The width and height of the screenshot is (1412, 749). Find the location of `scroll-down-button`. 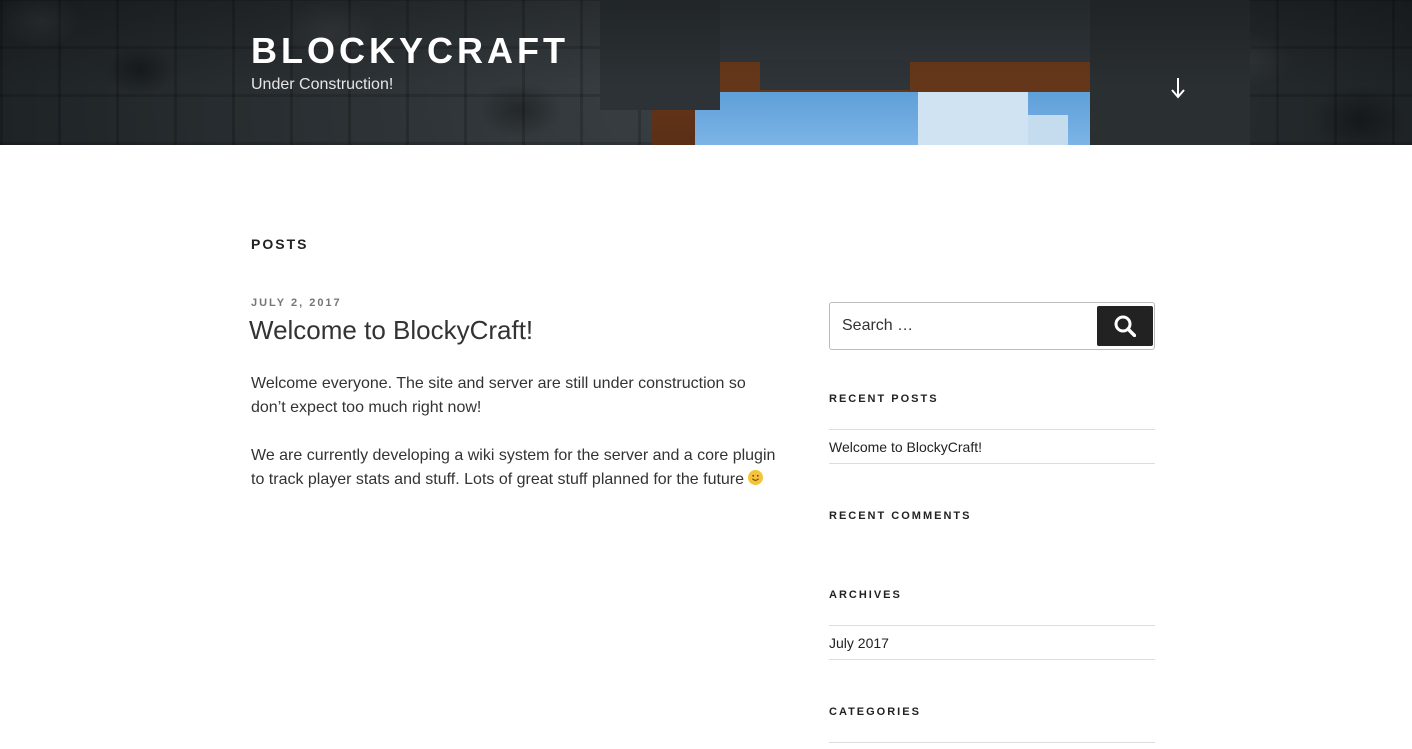

scroll-down-button is located at coordinates (1178, 88).